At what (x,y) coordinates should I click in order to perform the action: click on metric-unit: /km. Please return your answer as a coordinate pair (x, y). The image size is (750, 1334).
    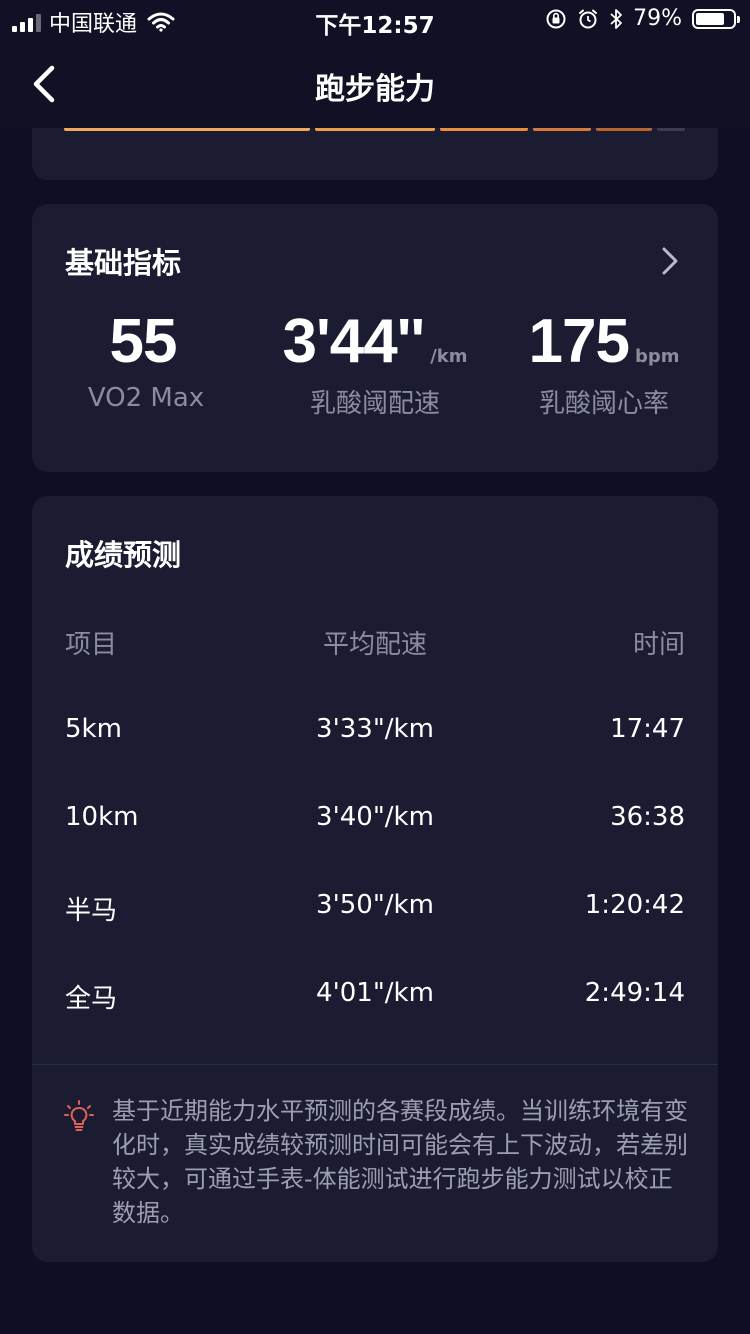
    Looking at the image, I should click on (449, 356).